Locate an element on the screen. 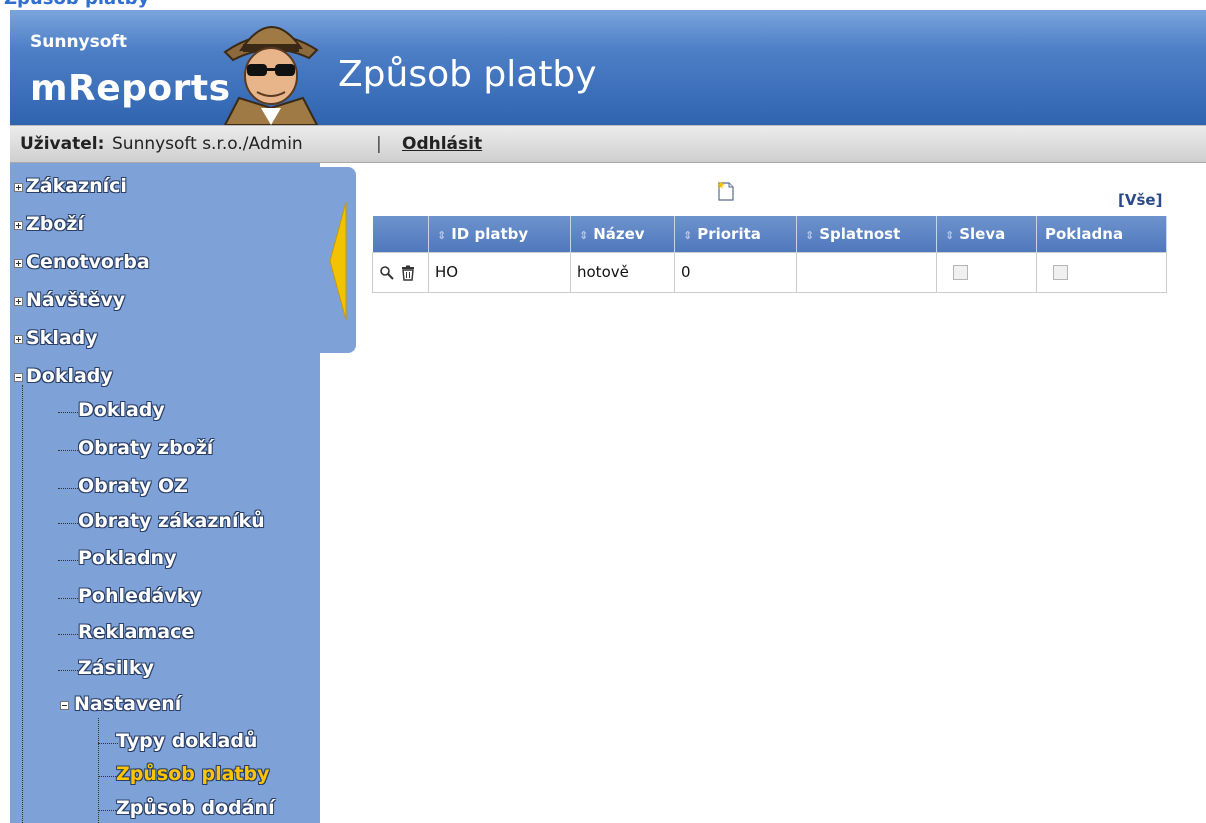 The image size is (1206, 823). sidebar-item-obraty-zbozi: Obraty zboží is located at coordinates (145, 448).